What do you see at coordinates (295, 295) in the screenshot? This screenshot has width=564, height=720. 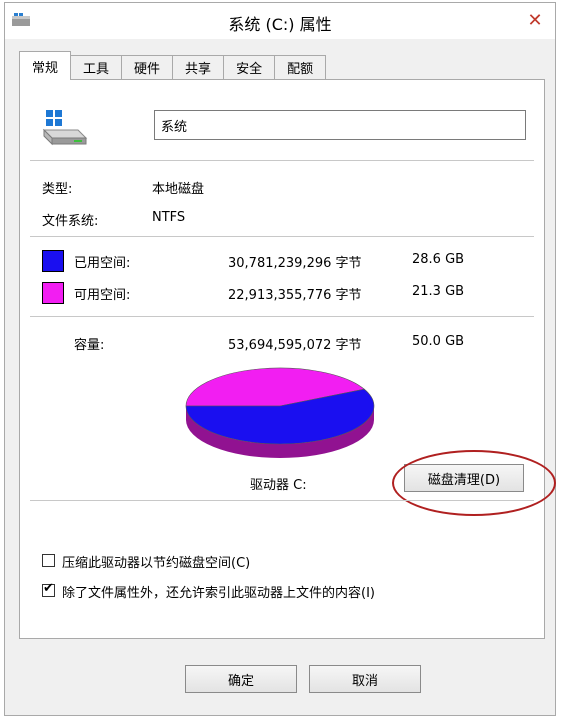 I see `free-space-bytes: 22,913,355,776 字节` at bounding box center [295, 295].